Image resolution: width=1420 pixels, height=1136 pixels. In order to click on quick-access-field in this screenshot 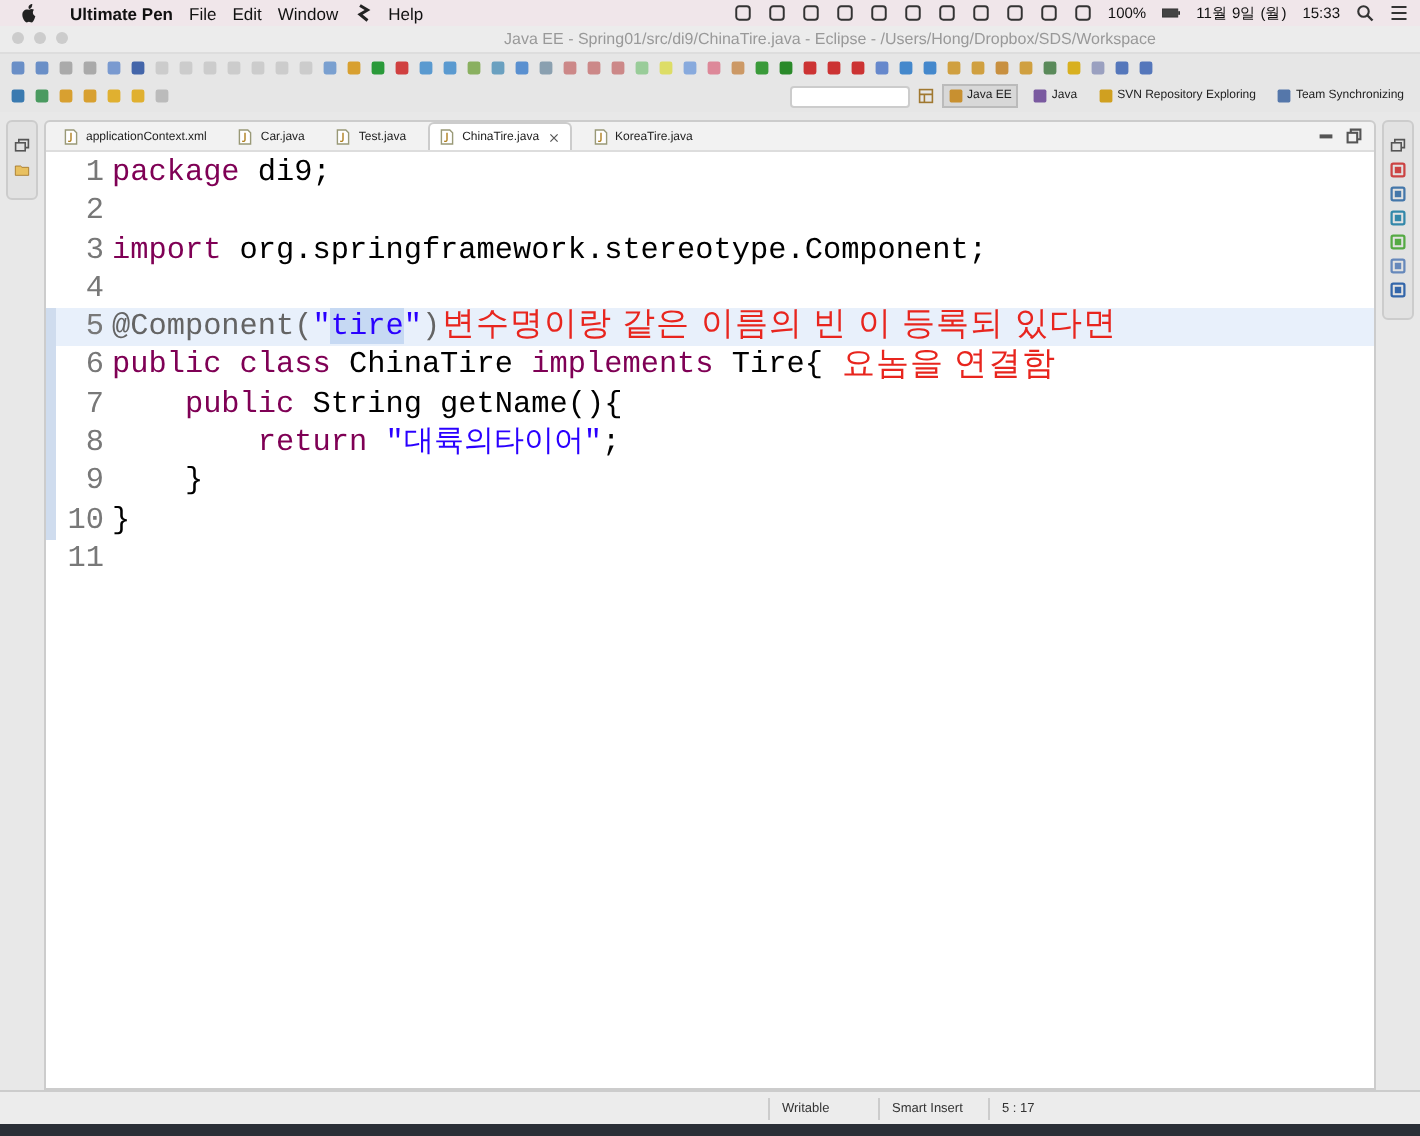, I will do `click(849, 96)`.